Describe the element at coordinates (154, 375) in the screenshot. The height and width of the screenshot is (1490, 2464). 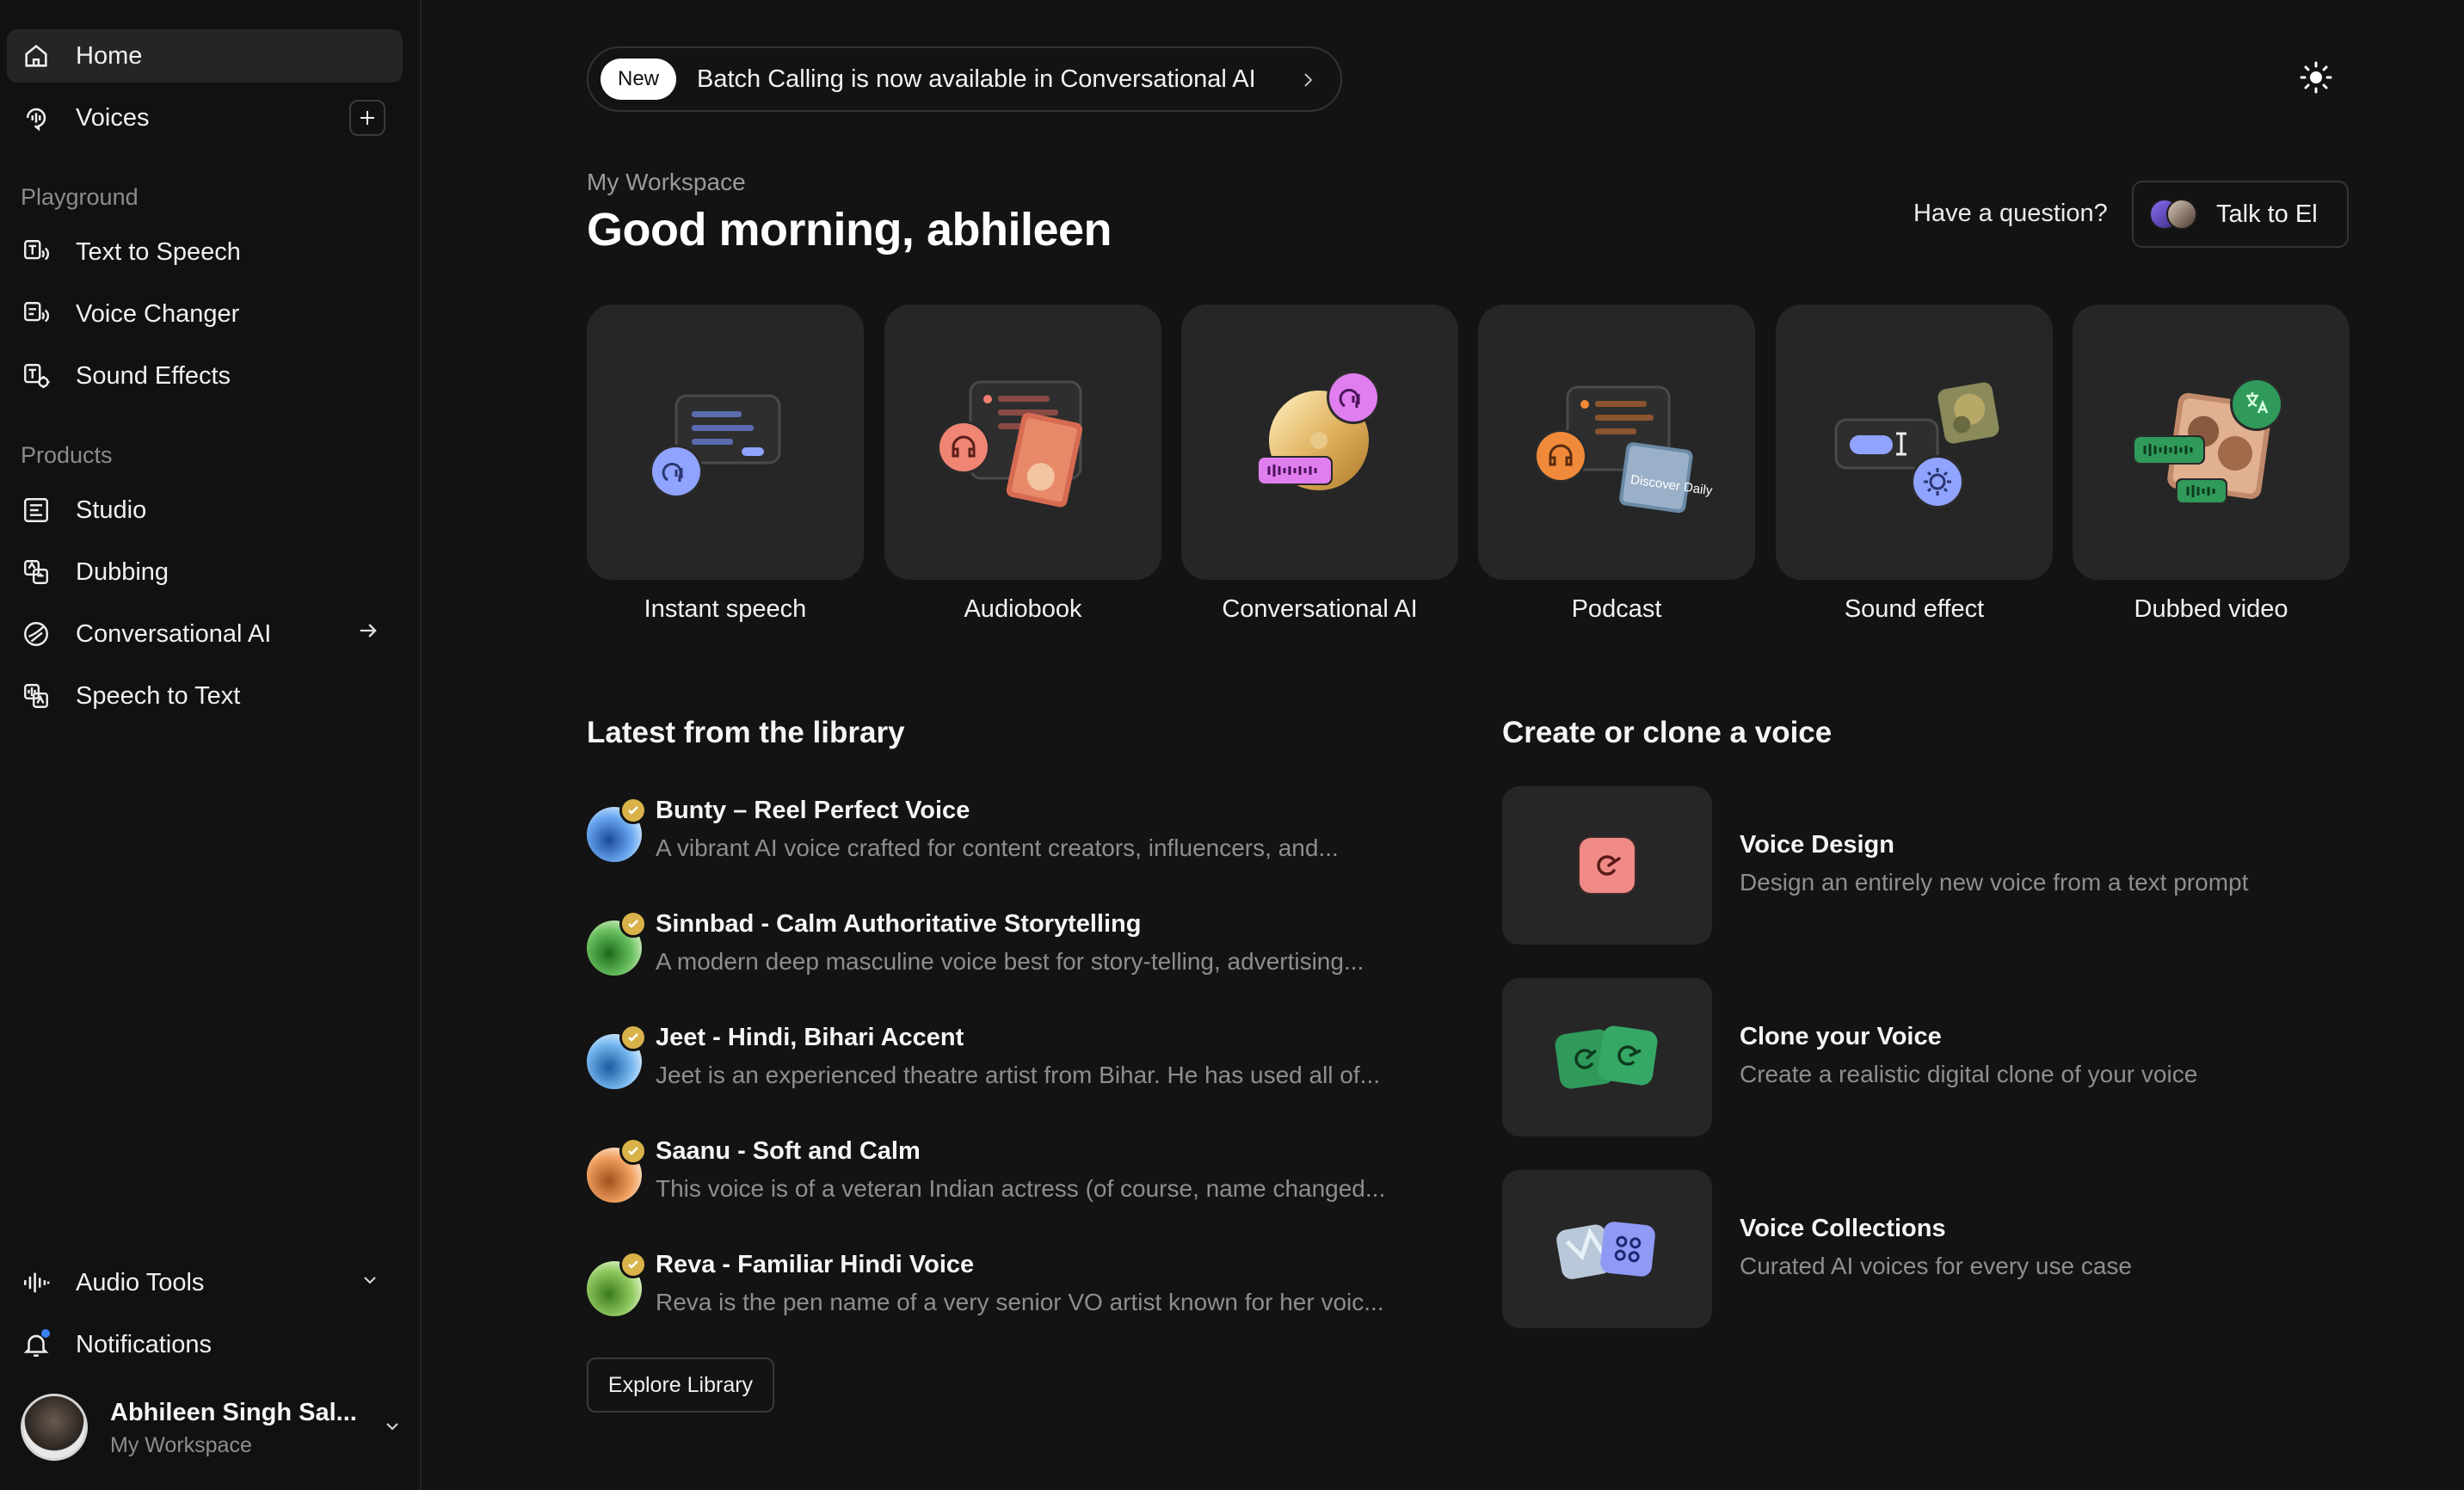
I see `sidebar-item-label: Sound Effects` at that location.